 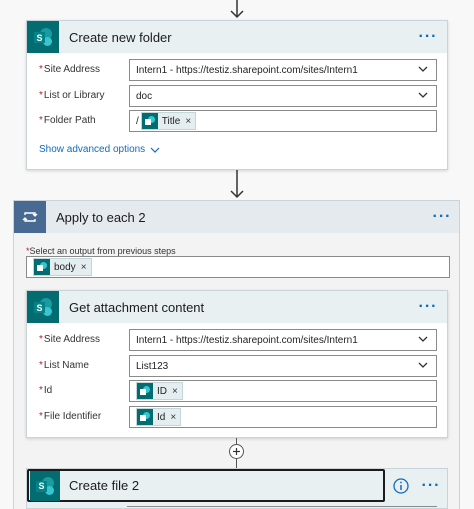 I want to click on select-output-input: body ×, so click(x=238, y=267).